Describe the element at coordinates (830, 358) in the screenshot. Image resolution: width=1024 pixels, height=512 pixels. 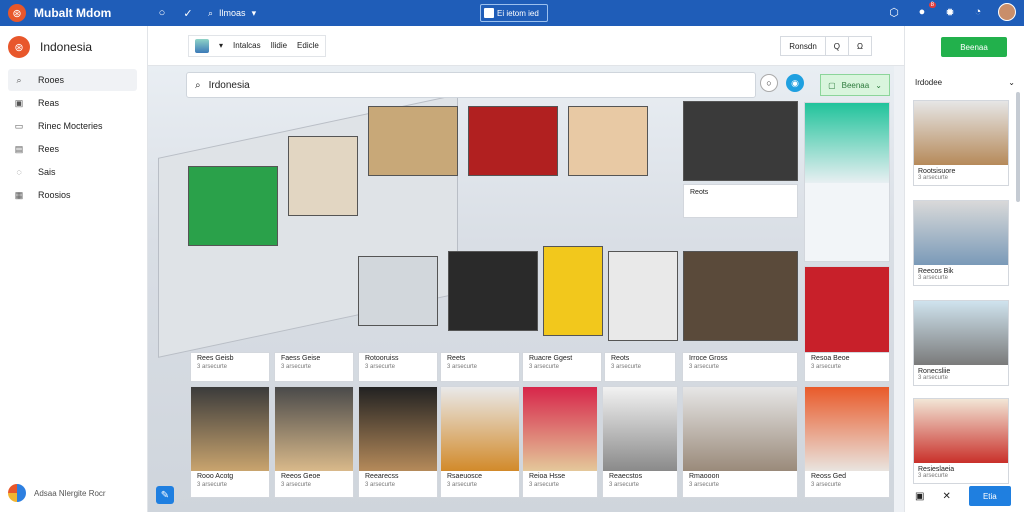
I see `card-title: Resoa Beoe` at that location.